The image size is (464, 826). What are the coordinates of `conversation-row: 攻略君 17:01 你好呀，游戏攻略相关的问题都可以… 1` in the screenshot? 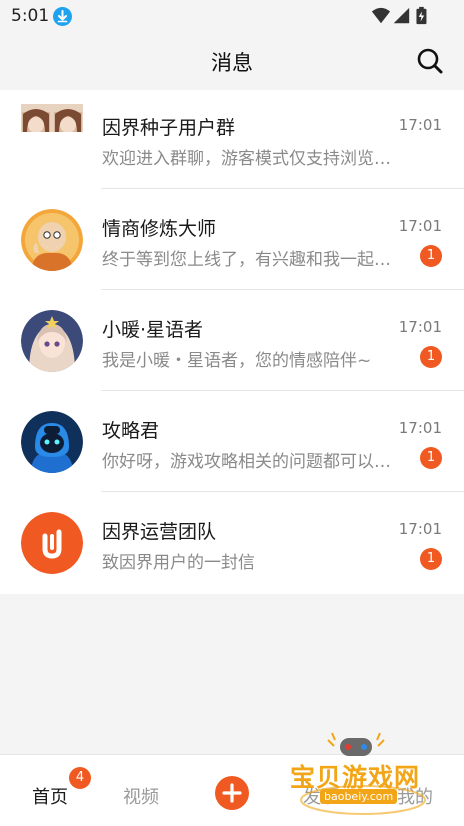 It's located at (232, 441).